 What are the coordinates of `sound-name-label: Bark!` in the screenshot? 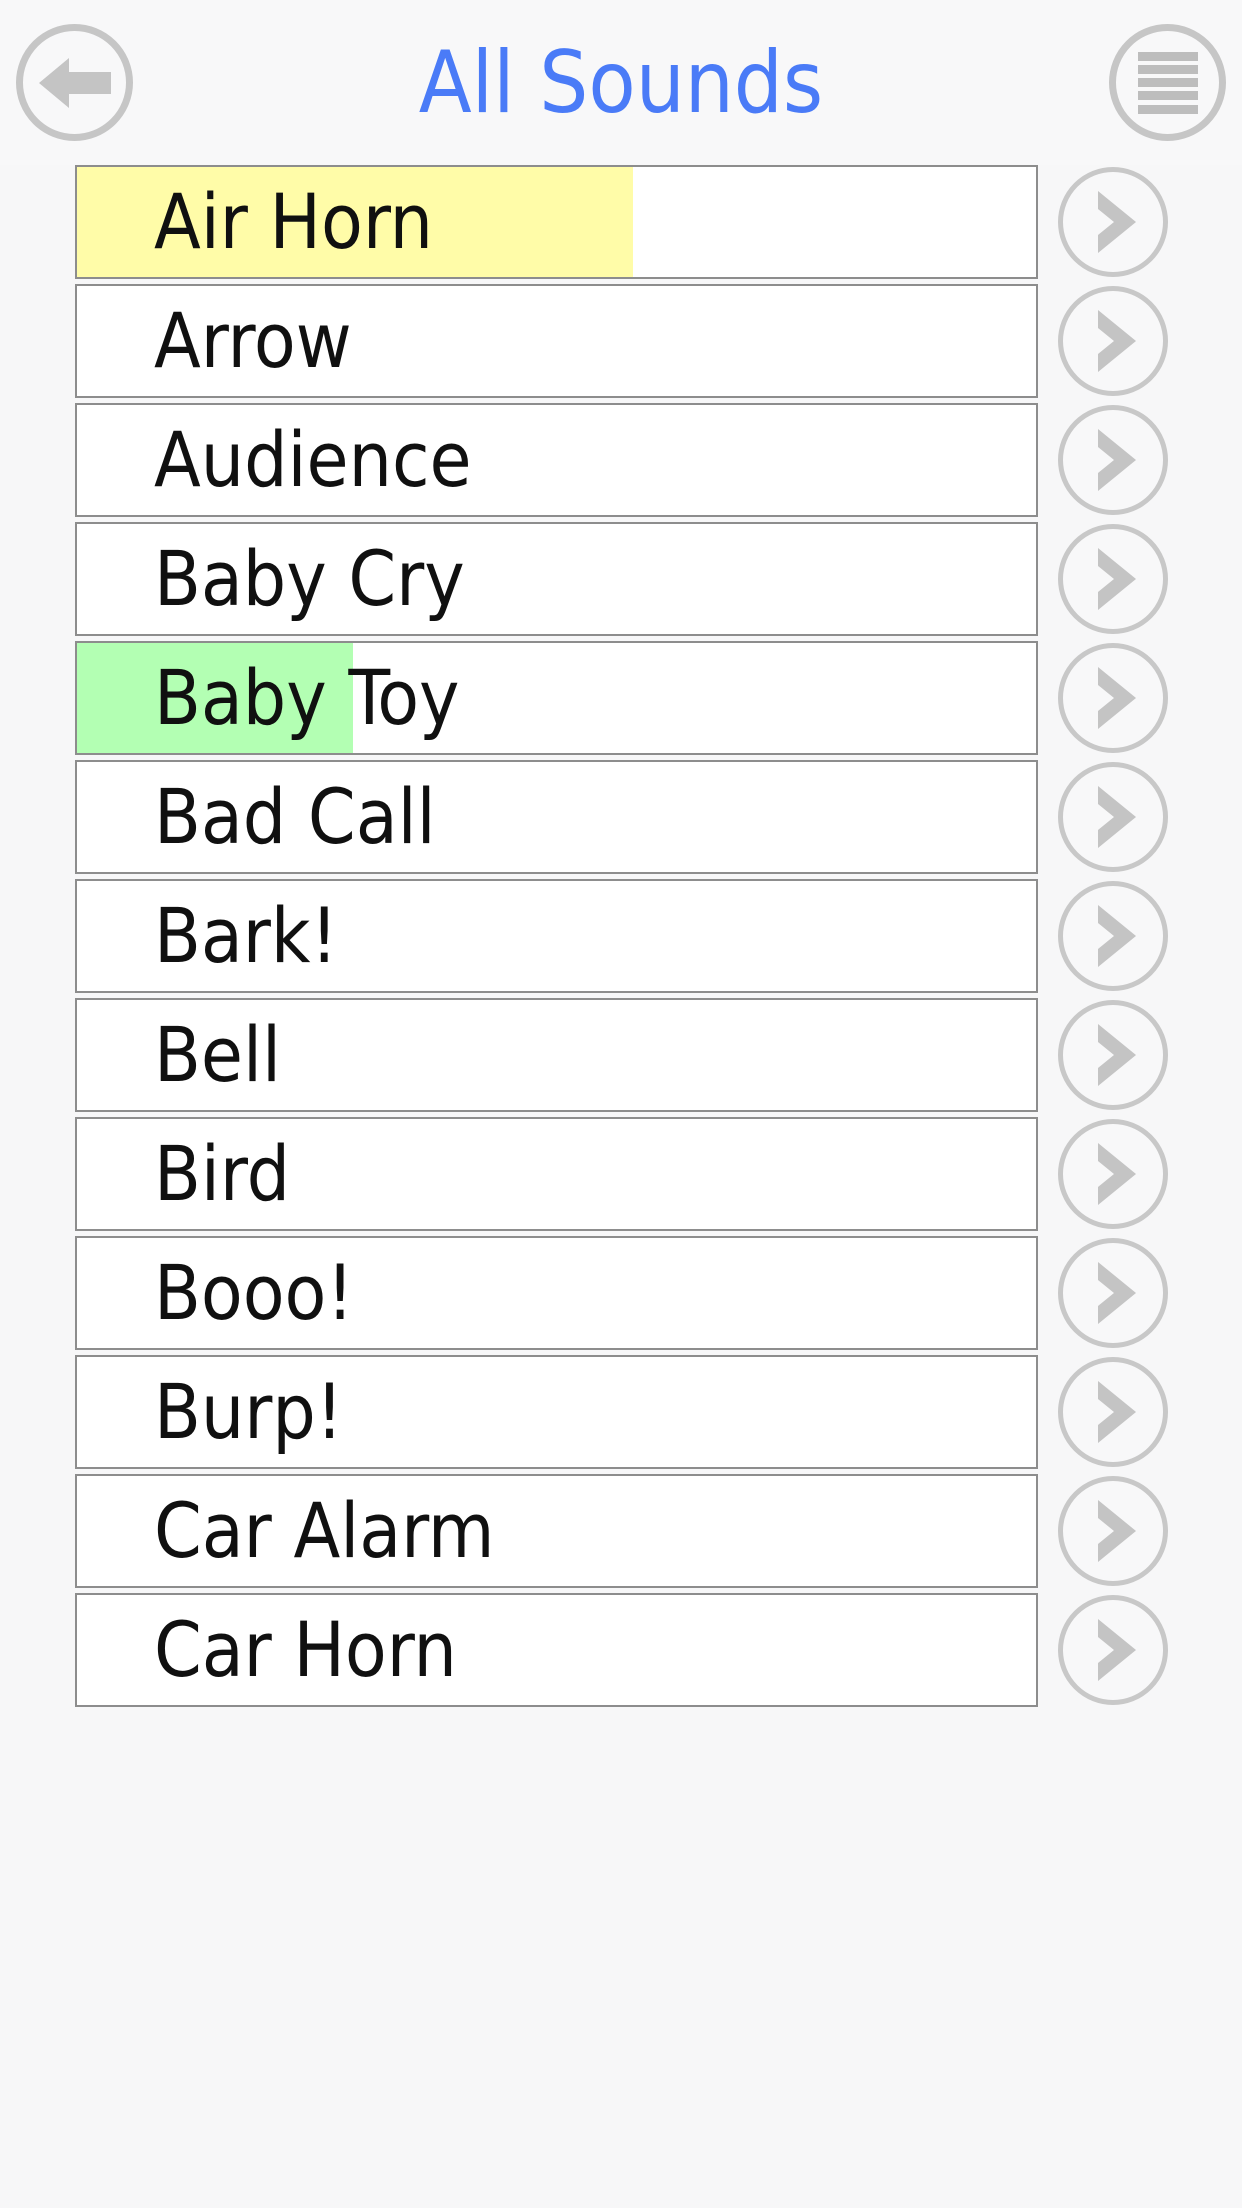 It's located at (246, 935).